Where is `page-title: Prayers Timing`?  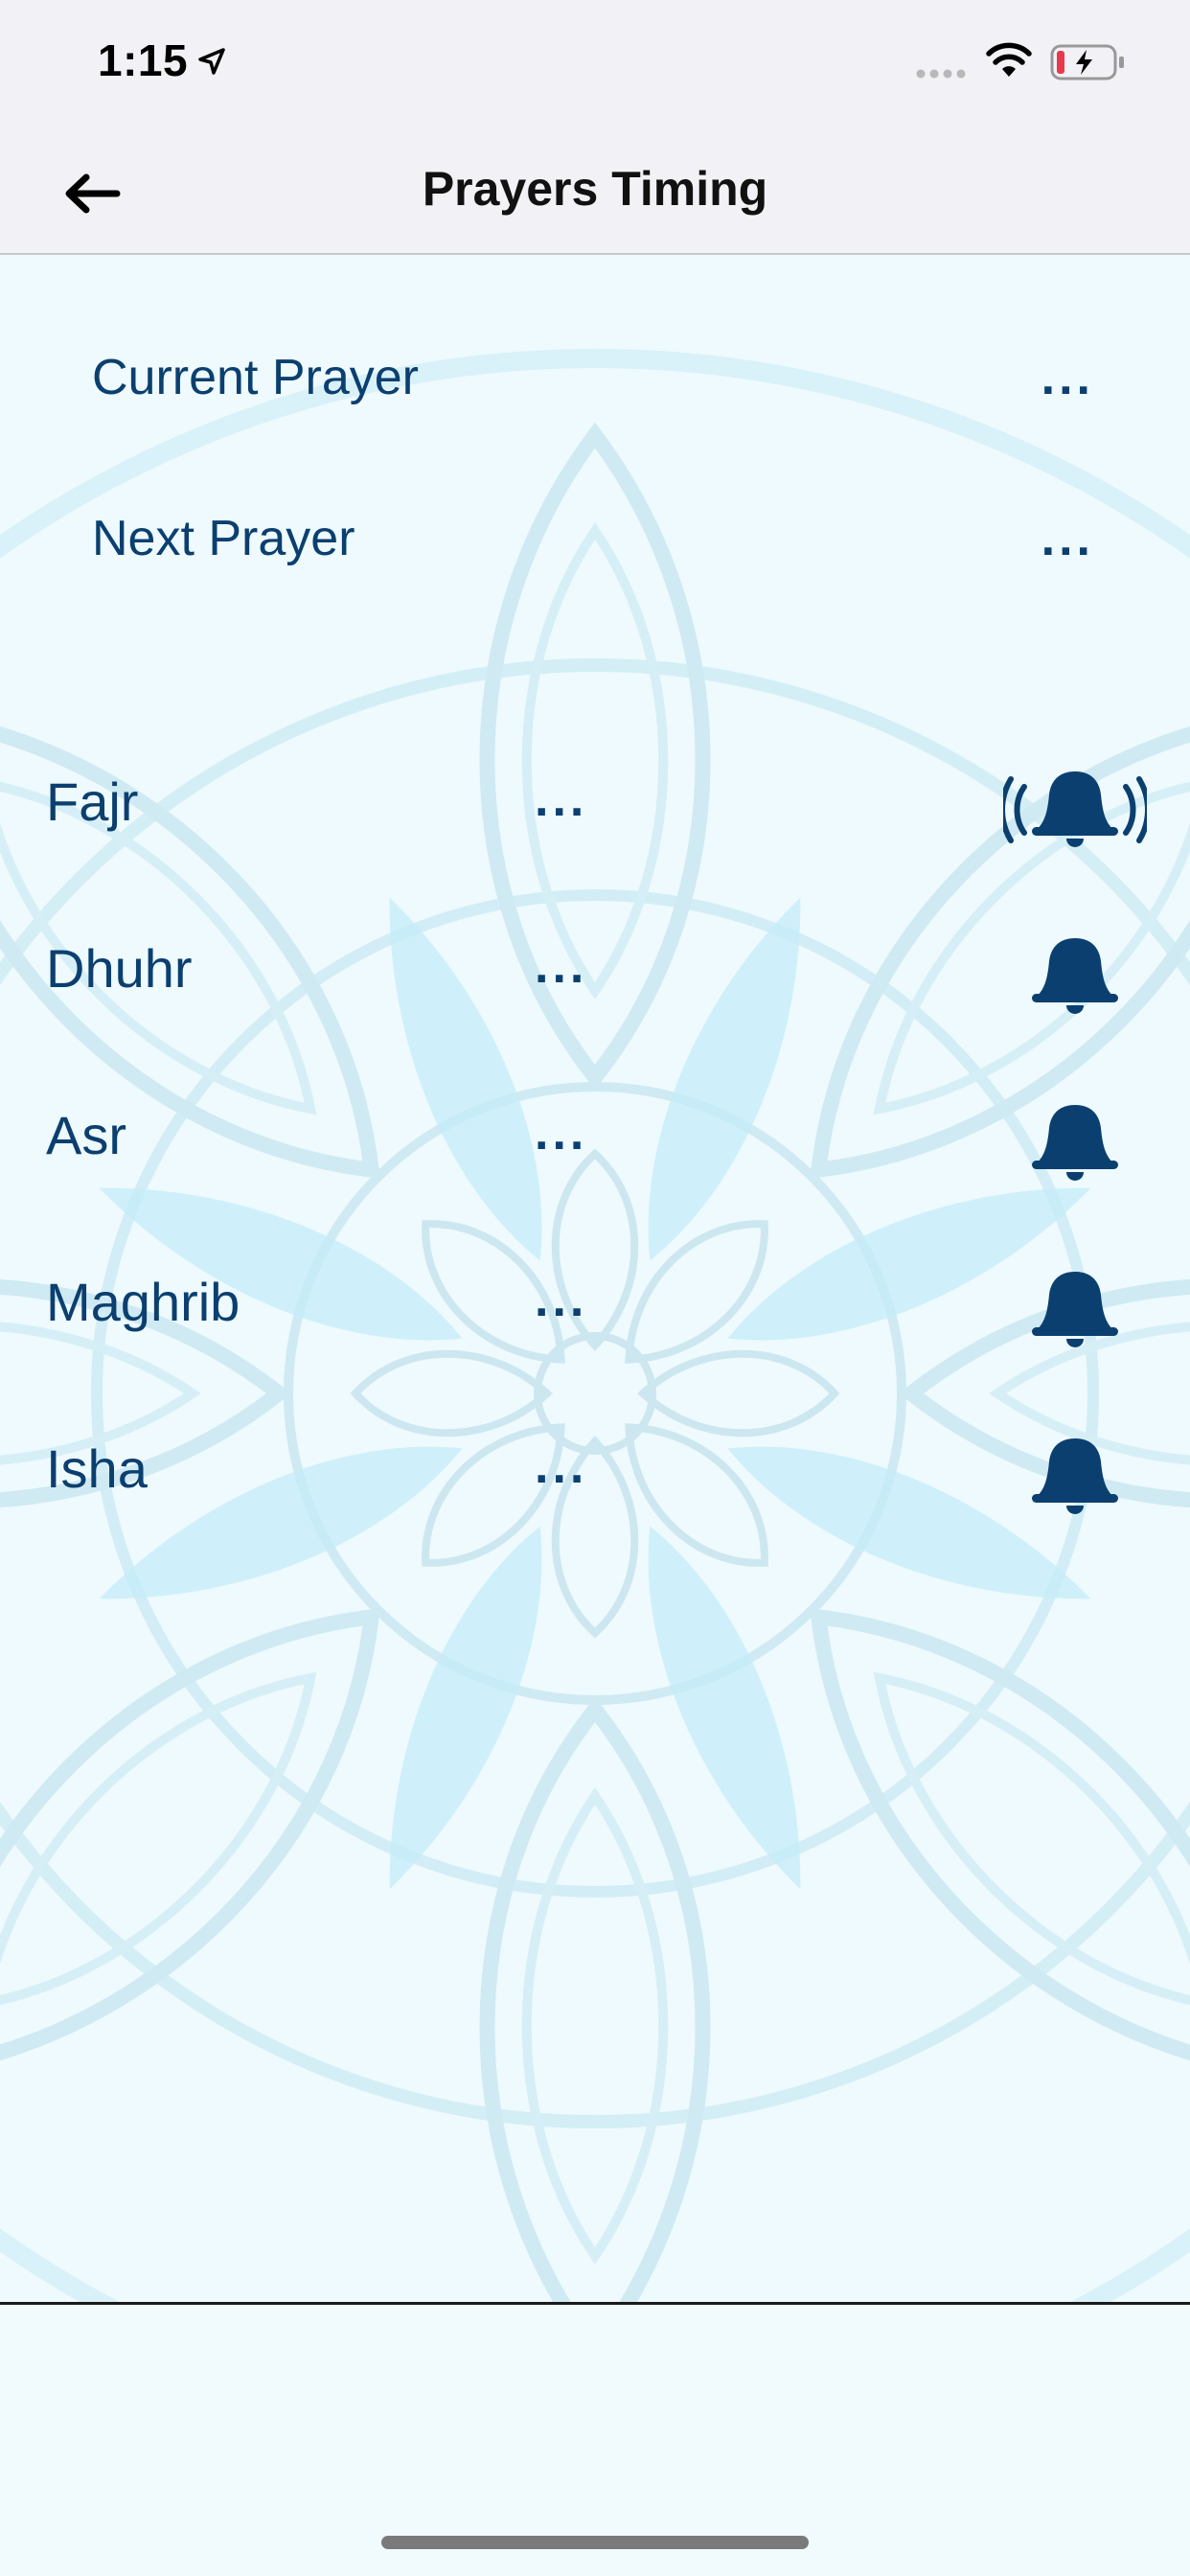 page-title: Prayers Timing is located at coordinates (595, 189).